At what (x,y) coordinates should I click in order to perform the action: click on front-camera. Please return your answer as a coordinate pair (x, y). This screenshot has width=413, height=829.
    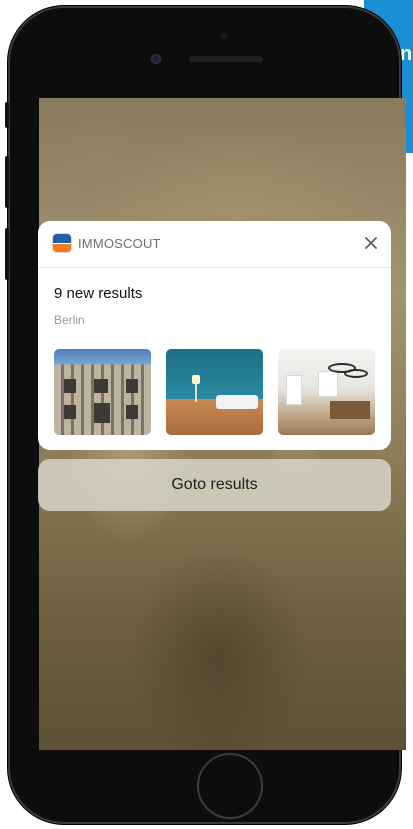
    Looking at the image, I should click on (156, 59).